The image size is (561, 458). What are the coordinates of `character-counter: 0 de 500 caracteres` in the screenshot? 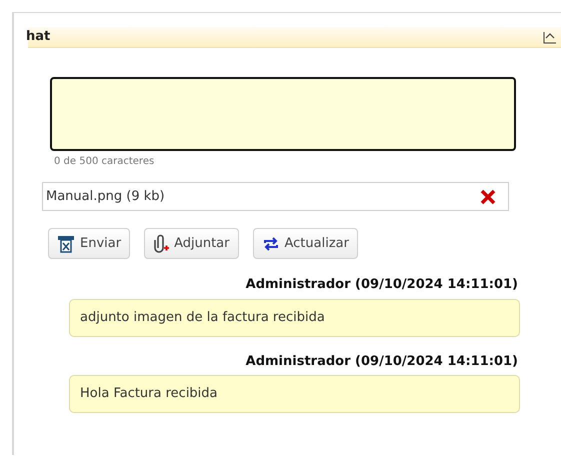 It's located at (105, 162).